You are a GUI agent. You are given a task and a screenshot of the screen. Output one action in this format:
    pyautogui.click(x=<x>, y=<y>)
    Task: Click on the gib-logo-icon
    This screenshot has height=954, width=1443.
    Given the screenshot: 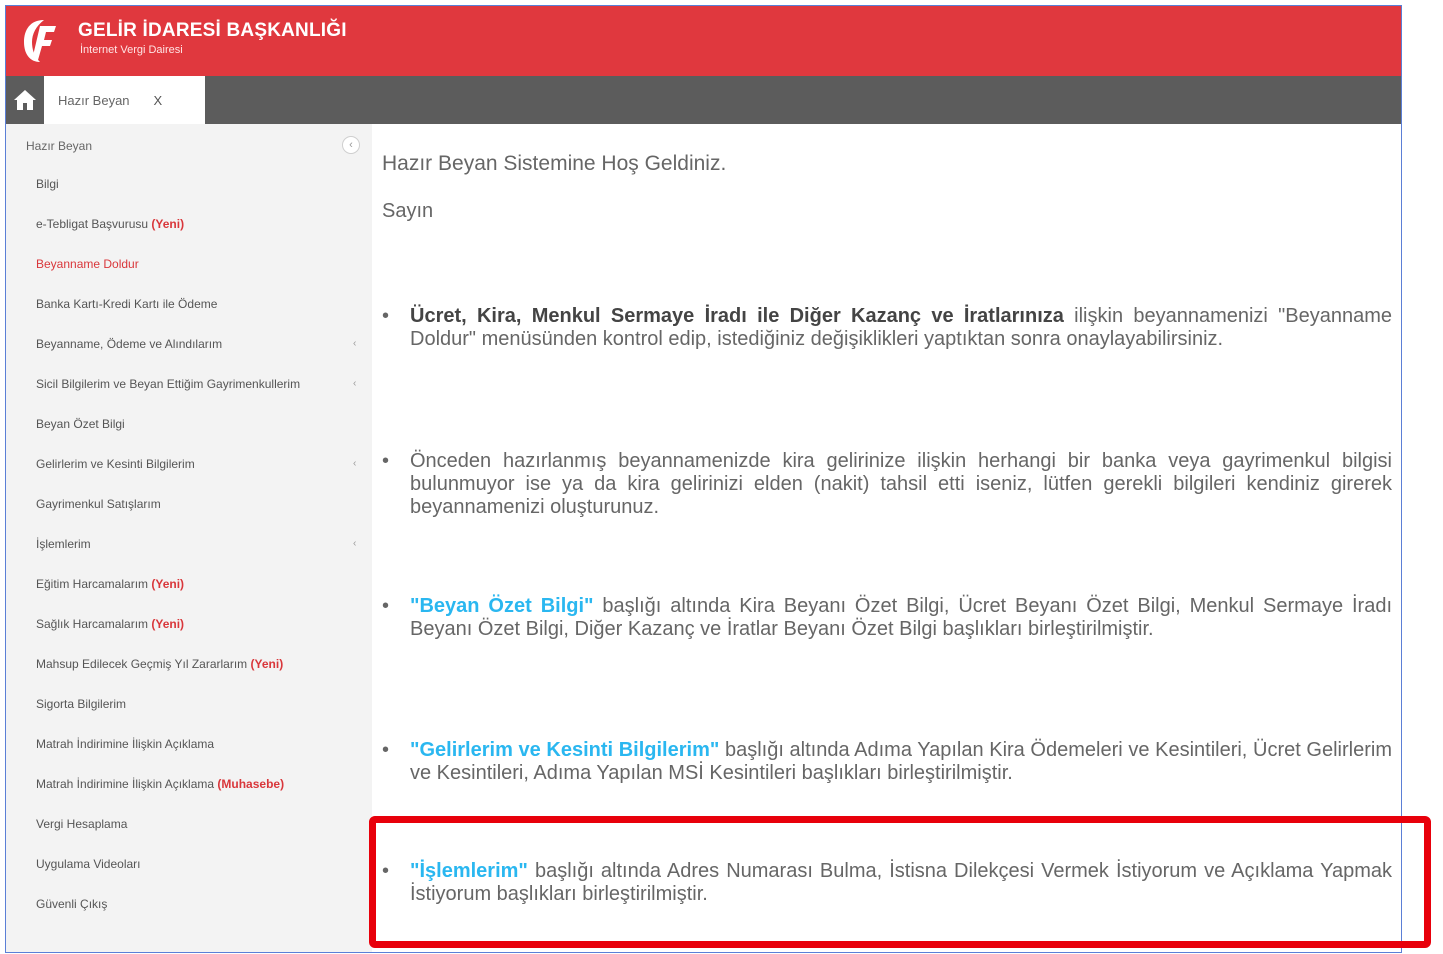 What is the action you would take?
    pyautogui.click(x=40, y=41)
    